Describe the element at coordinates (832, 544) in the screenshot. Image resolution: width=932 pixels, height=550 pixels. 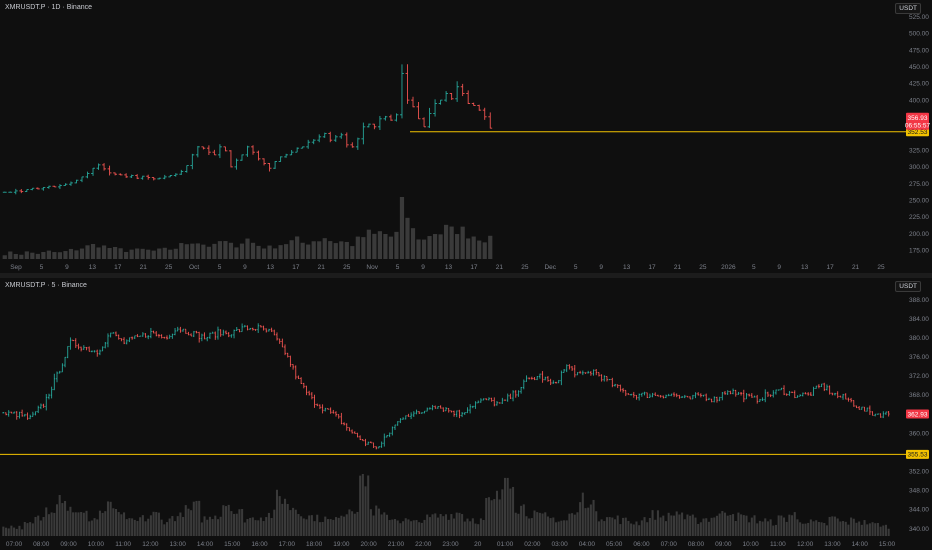
I see `x-axis-tick-label: 13:00` at that location.